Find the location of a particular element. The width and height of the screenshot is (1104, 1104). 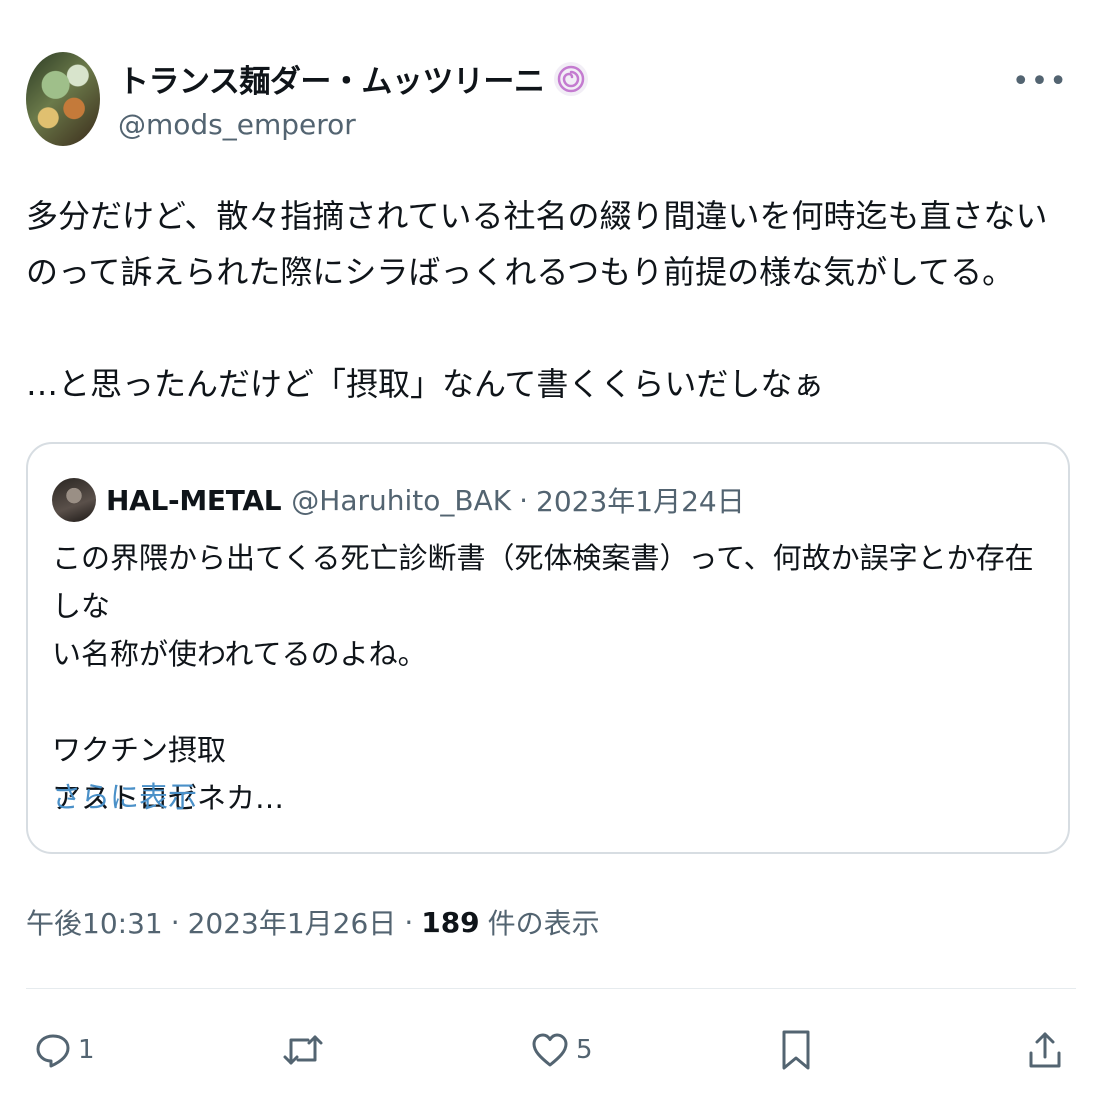

author-display-name: トランス麺ダー・ムッツリーニ is located at coordinates (331, 78).